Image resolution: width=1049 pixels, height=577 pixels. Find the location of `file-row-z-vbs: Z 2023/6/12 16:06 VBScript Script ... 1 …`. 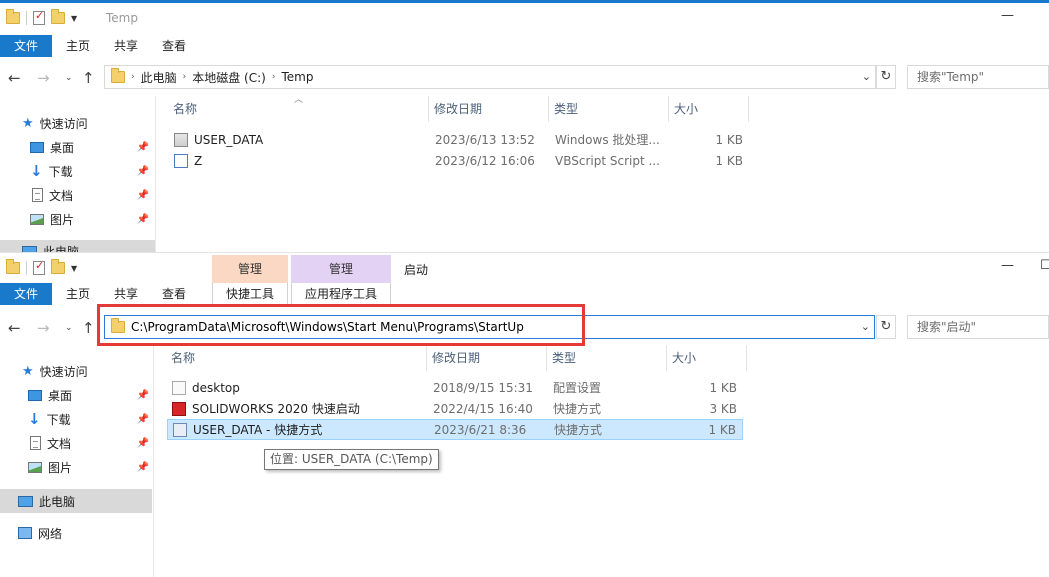

file-row-z-vbs: Z 2023/6/12 16:06 VBScript Script ... 1 … is located at coordinates (459, 160).